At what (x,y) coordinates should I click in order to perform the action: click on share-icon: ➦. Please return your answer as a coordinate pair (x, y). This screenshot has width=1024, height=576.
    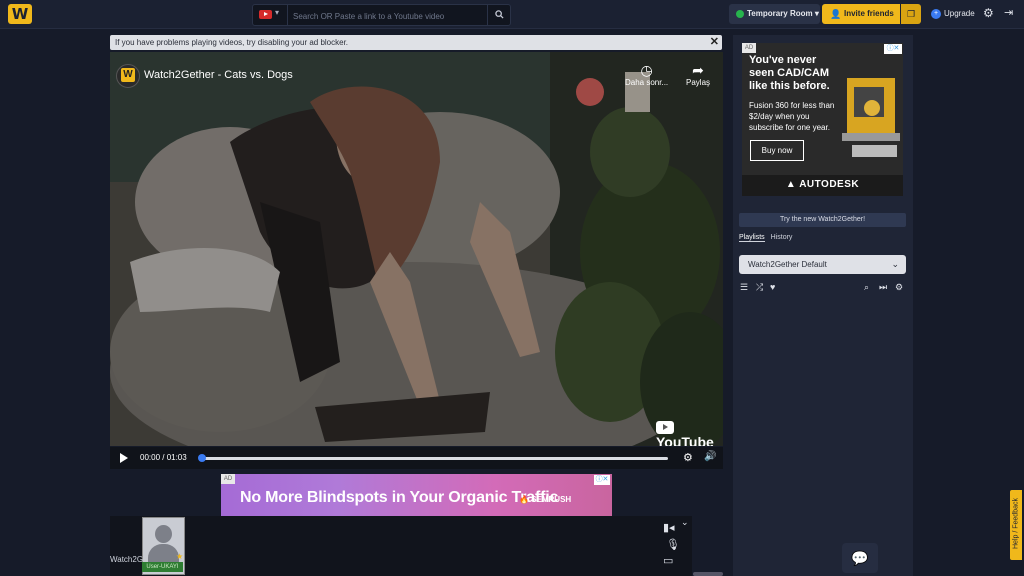
    Looking at the image, I should click on (698, 70).